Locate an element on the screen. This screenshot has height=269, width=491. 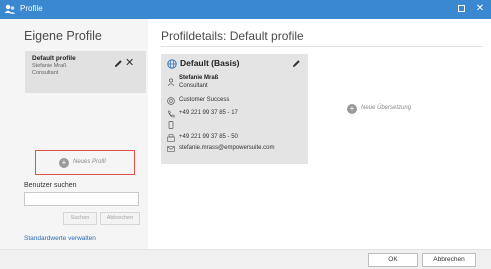
cancel-button: Abbrechen is located at coordinates (449, 260).